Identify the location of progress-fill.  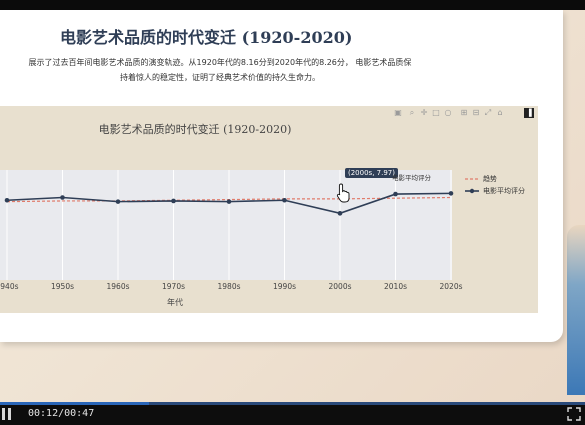
(75, 403).